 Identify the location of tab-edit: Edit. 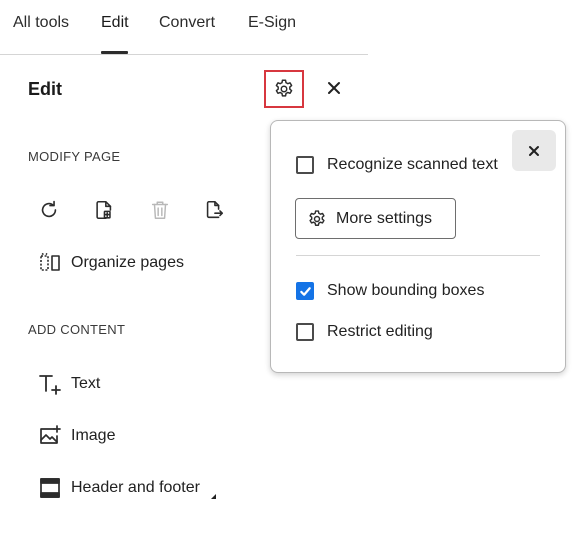
(115, 23).